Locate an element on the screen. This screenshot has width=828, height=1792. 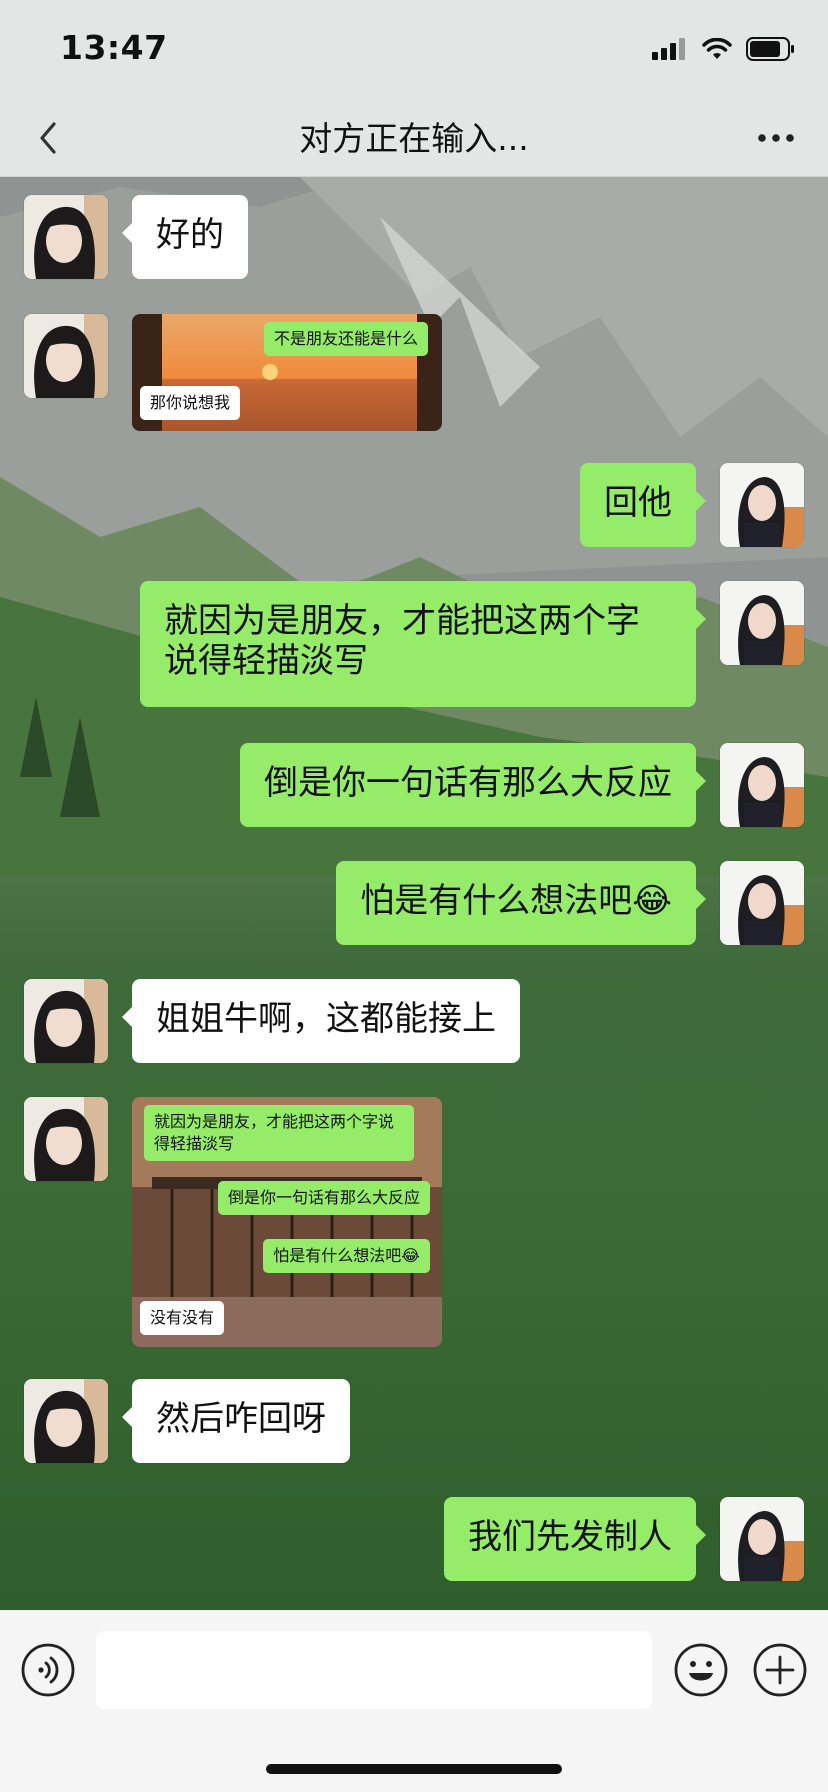
message-bubble: 就因为是朋友，才能把这两个字说得轻描淡写 is located at coordinates (423, 644).